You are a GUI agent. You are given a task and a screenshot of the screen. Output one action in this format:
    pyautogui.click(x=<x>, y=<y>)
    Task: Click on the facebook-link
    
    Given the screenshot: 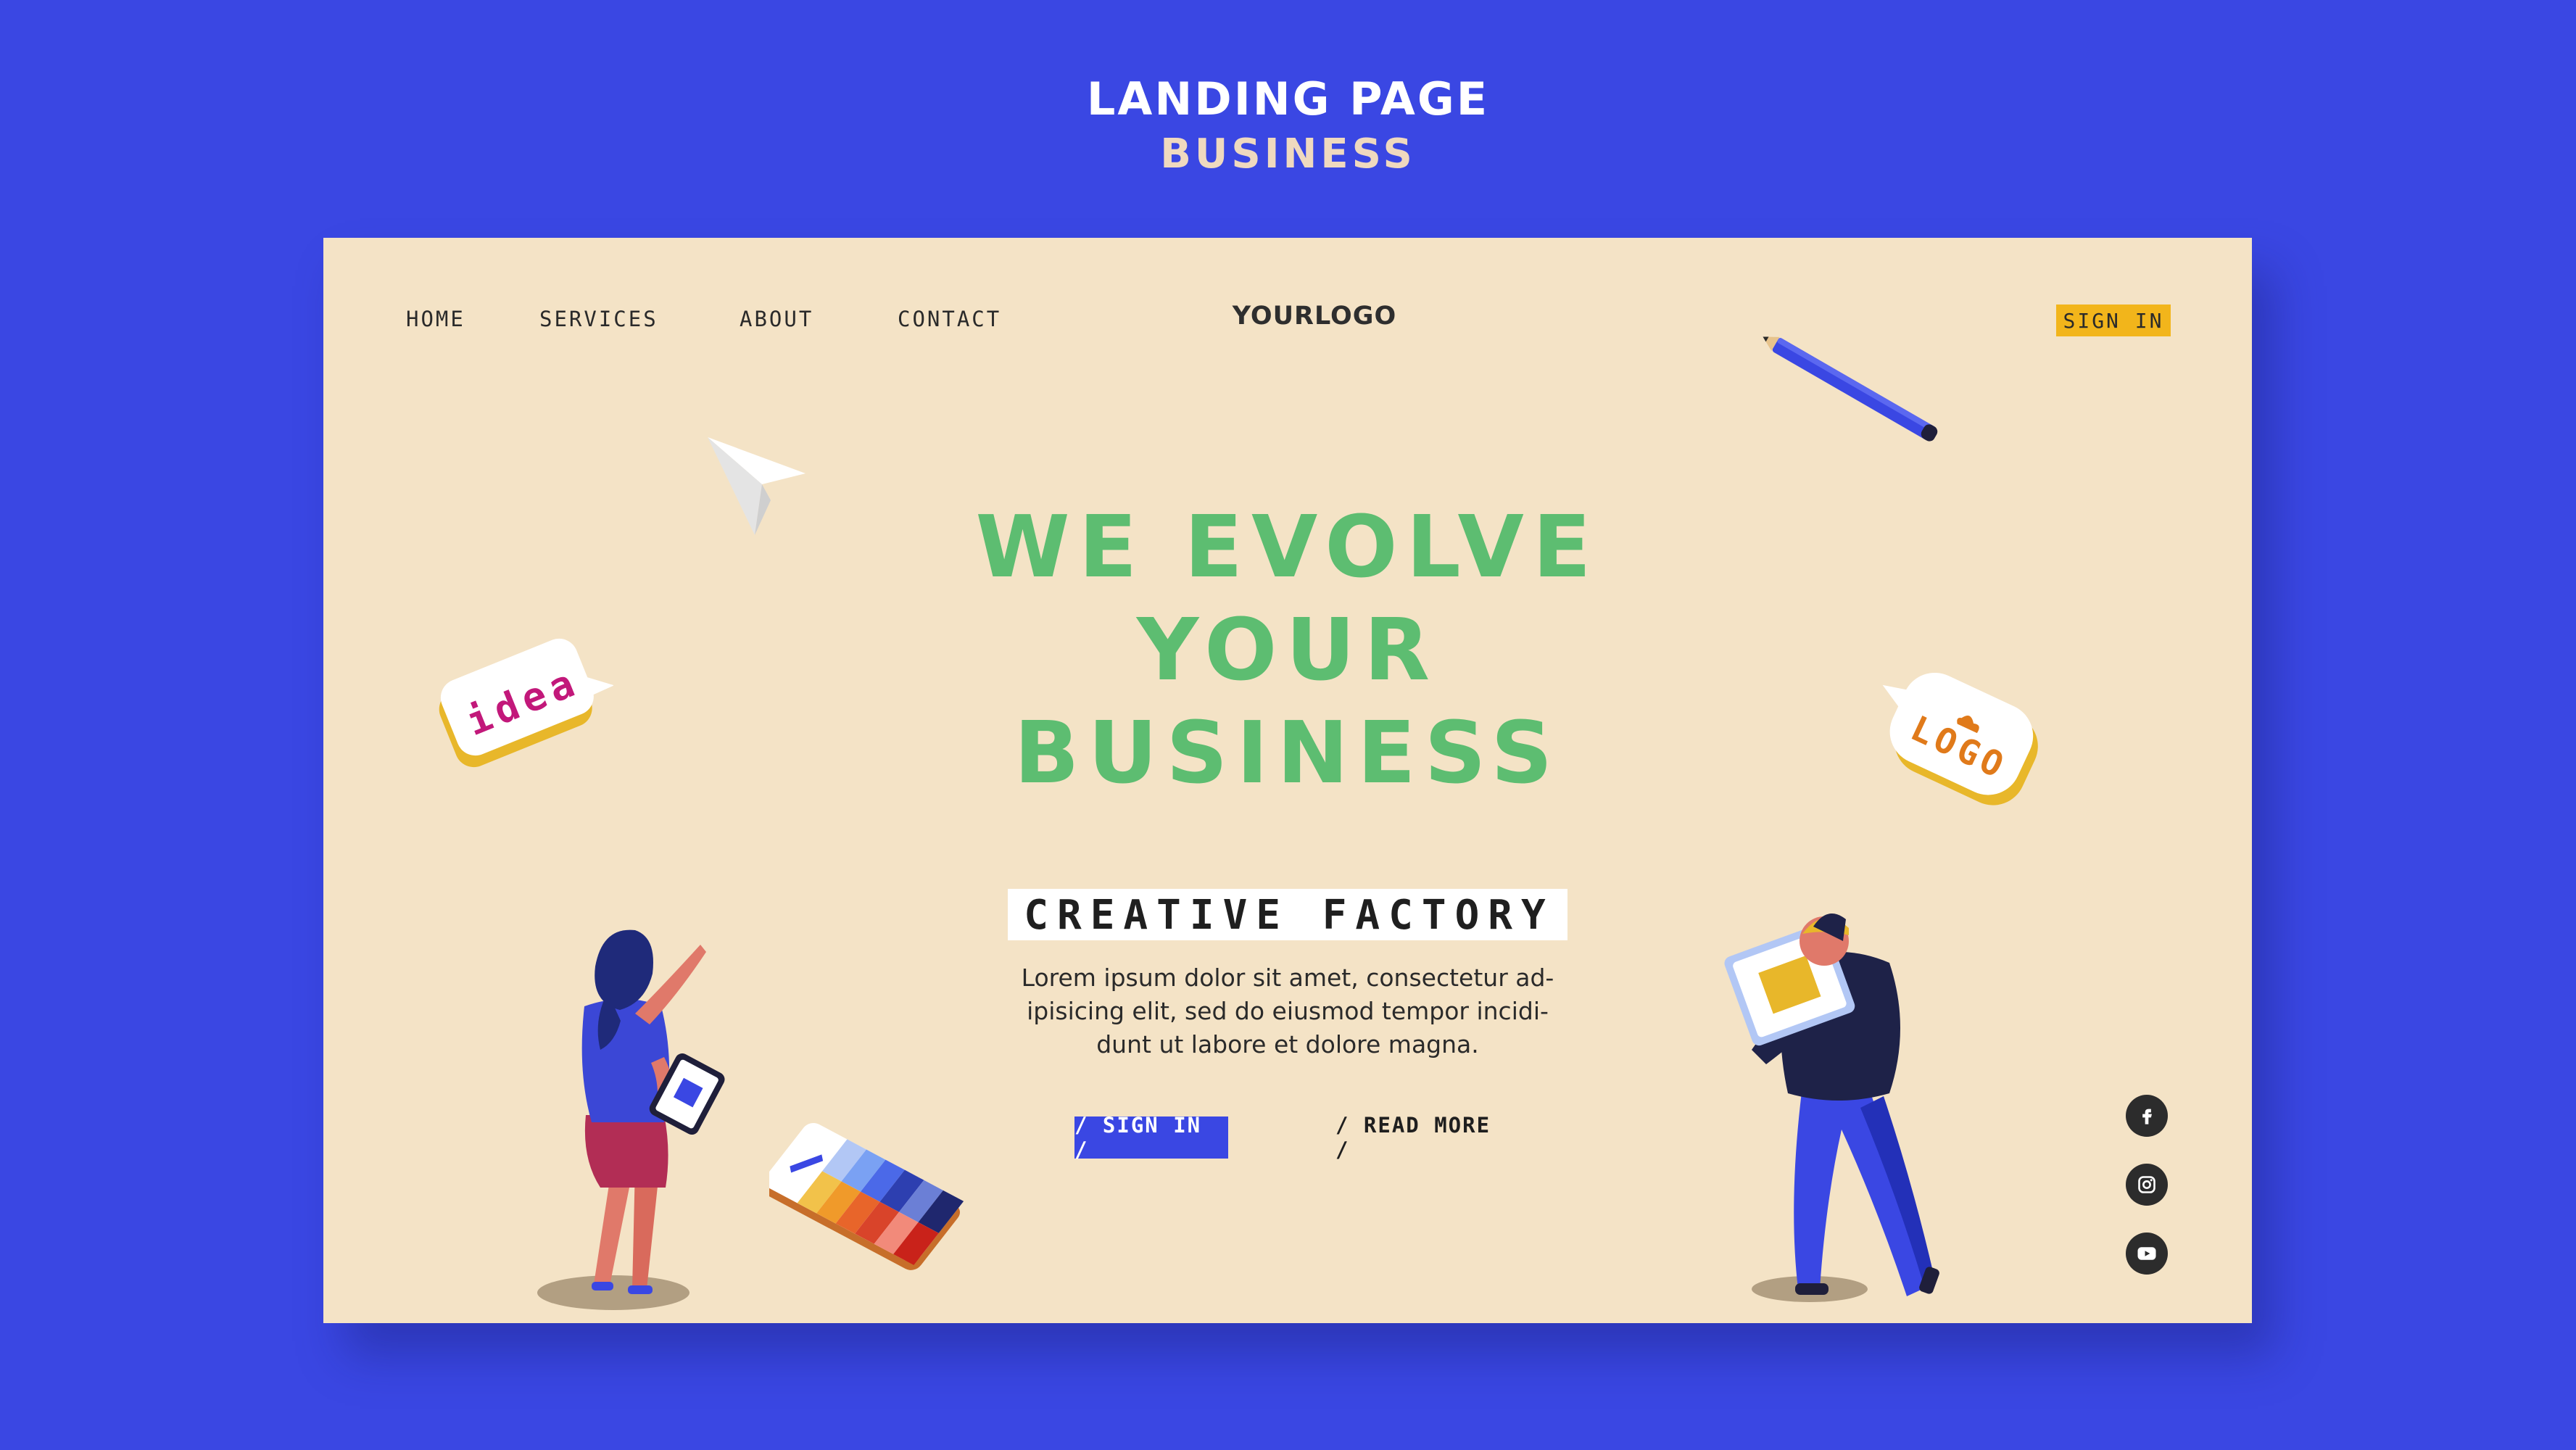 What is the action you would take?
    pyautogui.click(x=2147, y=1116)
    